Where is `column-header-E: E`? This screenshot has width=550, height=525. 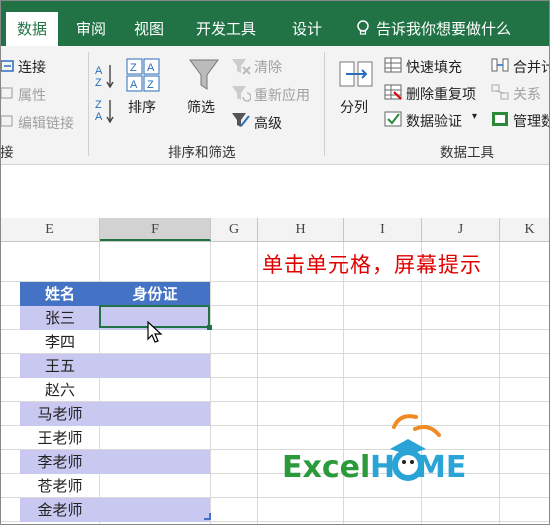 column-header-E: E is located at coordinates (50, 229).